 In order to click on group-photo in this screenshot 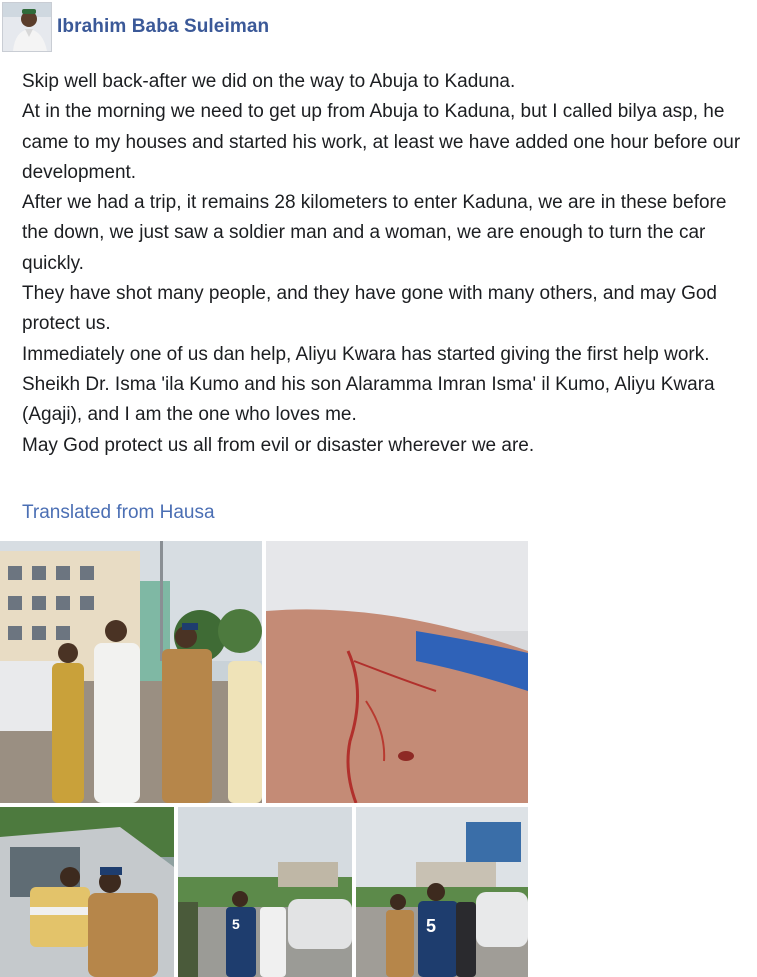, I will do `click(131, 672)`.